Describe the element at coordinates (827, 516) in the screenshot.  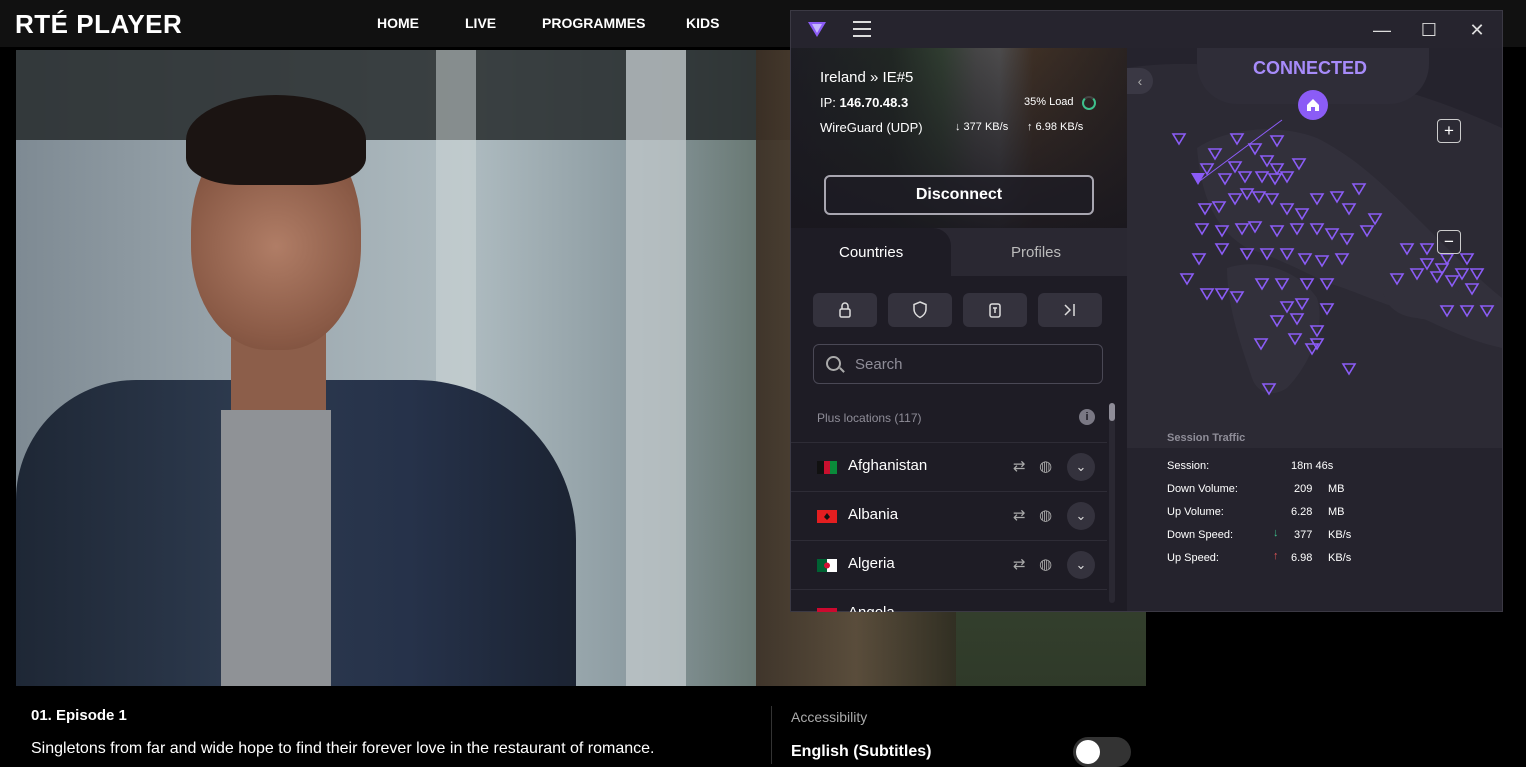
I see `flag-albania-icon` at that location.